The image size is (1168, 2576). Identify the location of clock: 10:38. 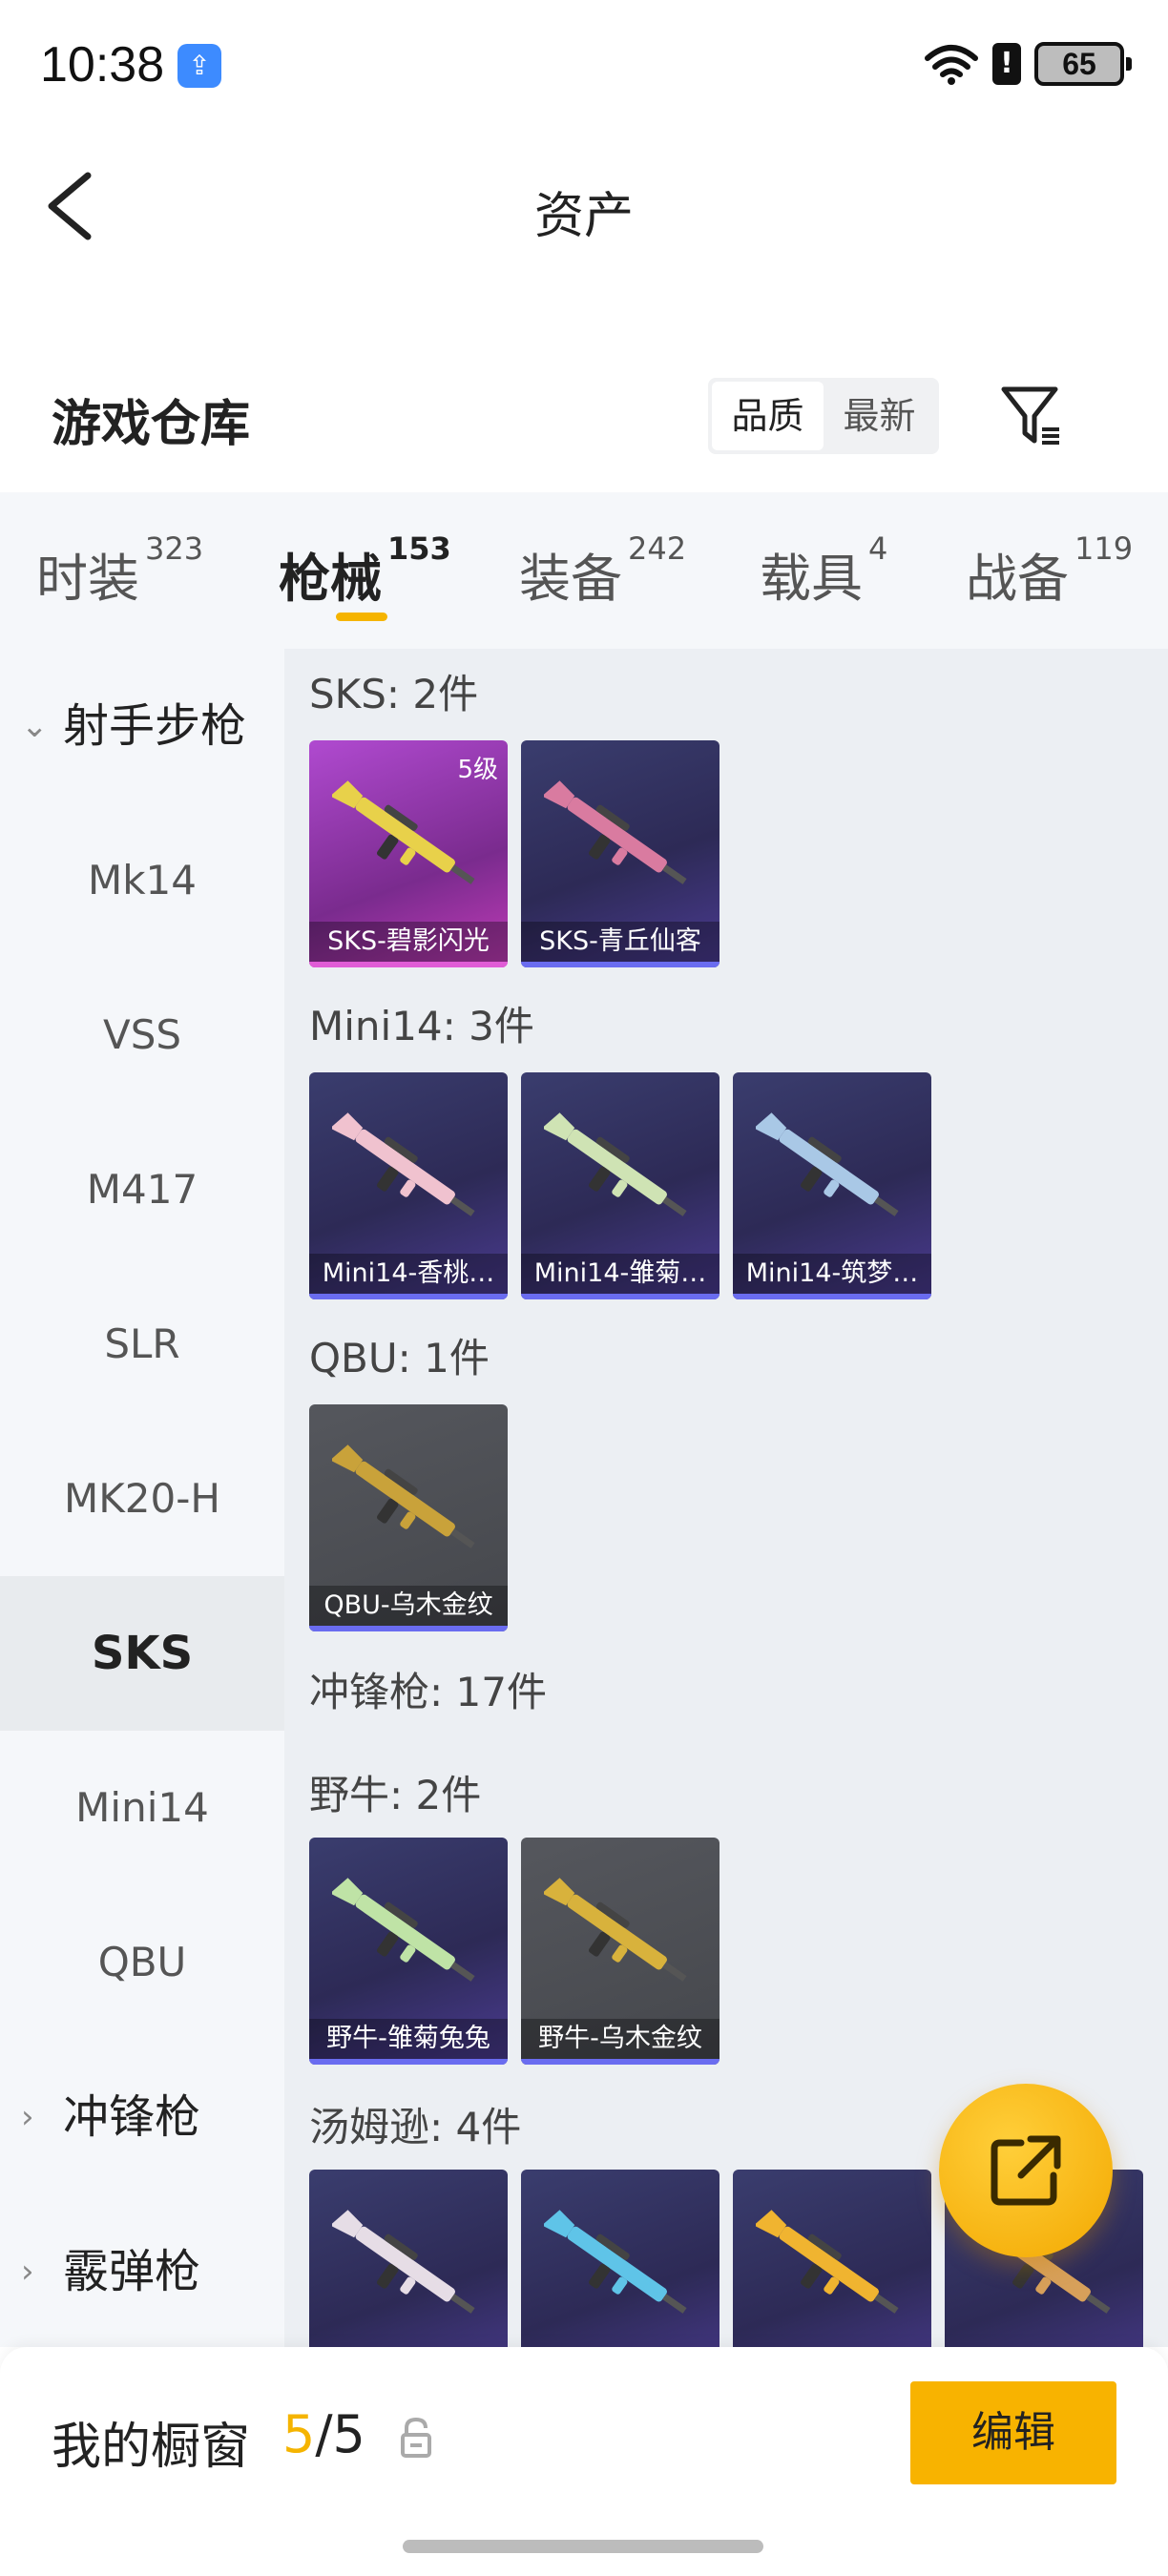
(102, 65).